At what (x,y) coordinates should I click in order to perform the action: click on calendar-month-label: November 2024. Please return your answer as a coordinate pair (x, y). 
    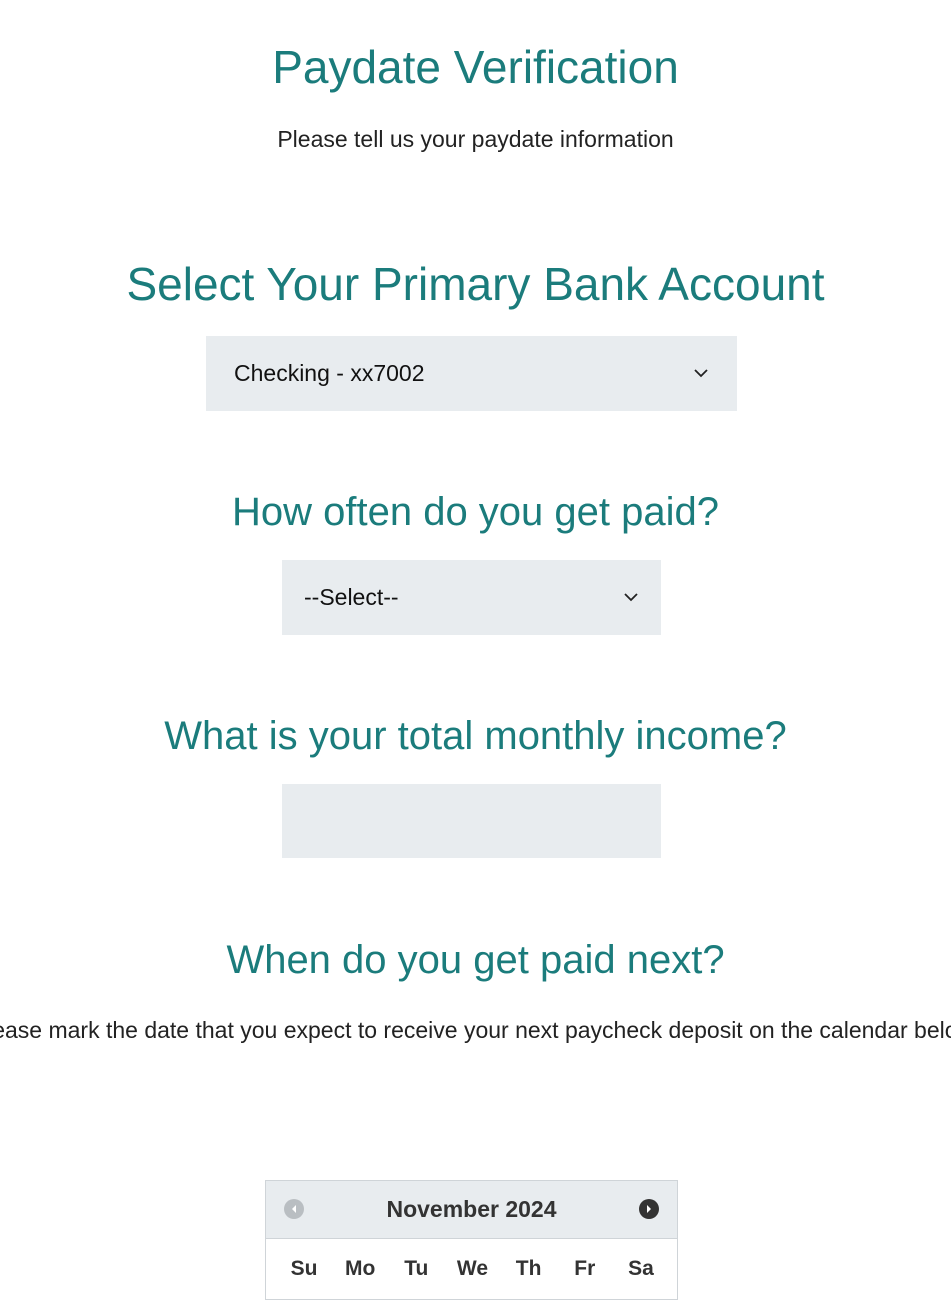
    Looking at the image, I should click on (471, 1209).